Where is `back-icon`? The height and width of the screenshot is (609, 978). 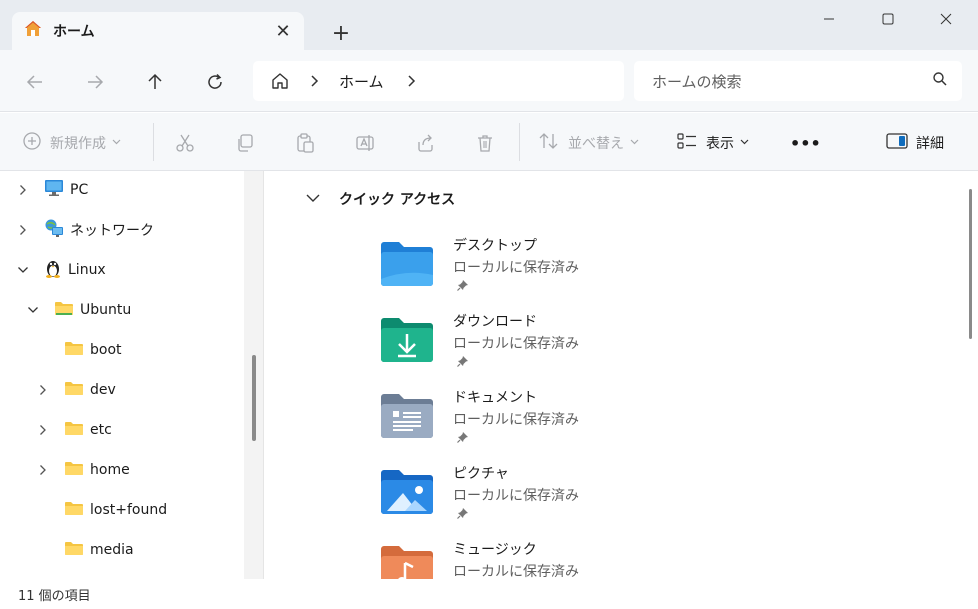
back-icon is located at coordinates (35, 82).